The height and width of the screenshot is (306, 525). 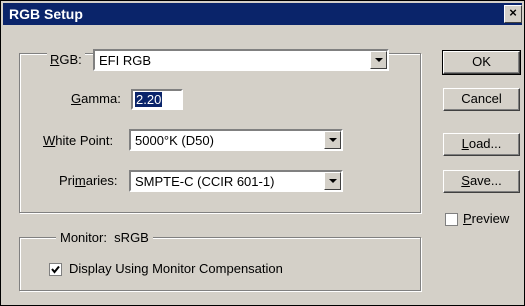 I want to click on monitor-compensation-label: Display Using Monitor Compensation, so click(x=176, y=268).